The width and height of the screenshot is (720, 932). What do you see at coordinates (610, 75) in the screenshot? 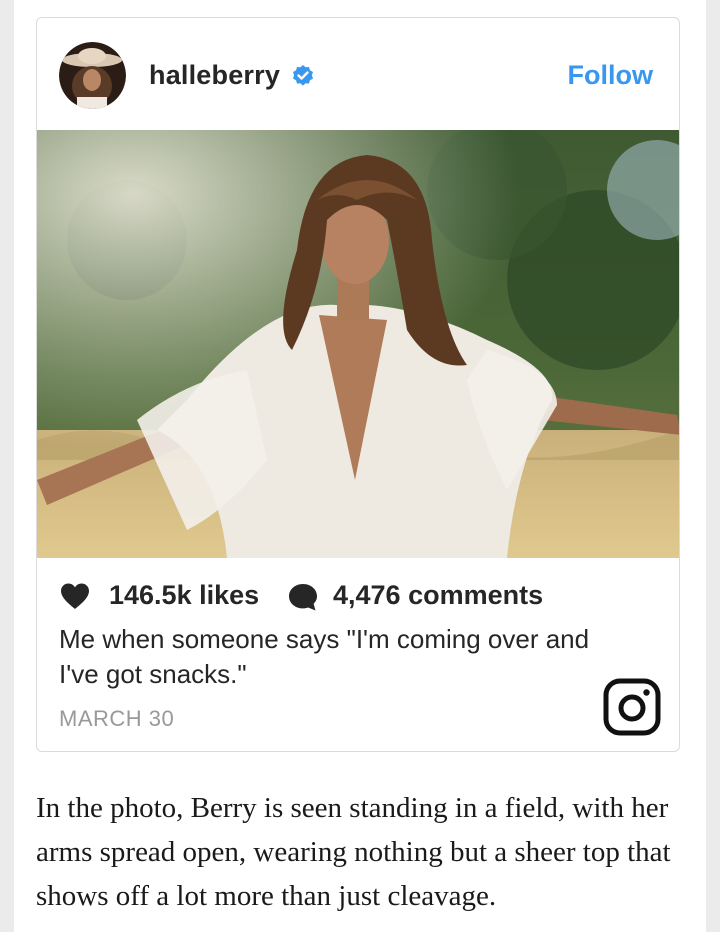
I see `follow-button: Follow` at bounding box center [610, 75].